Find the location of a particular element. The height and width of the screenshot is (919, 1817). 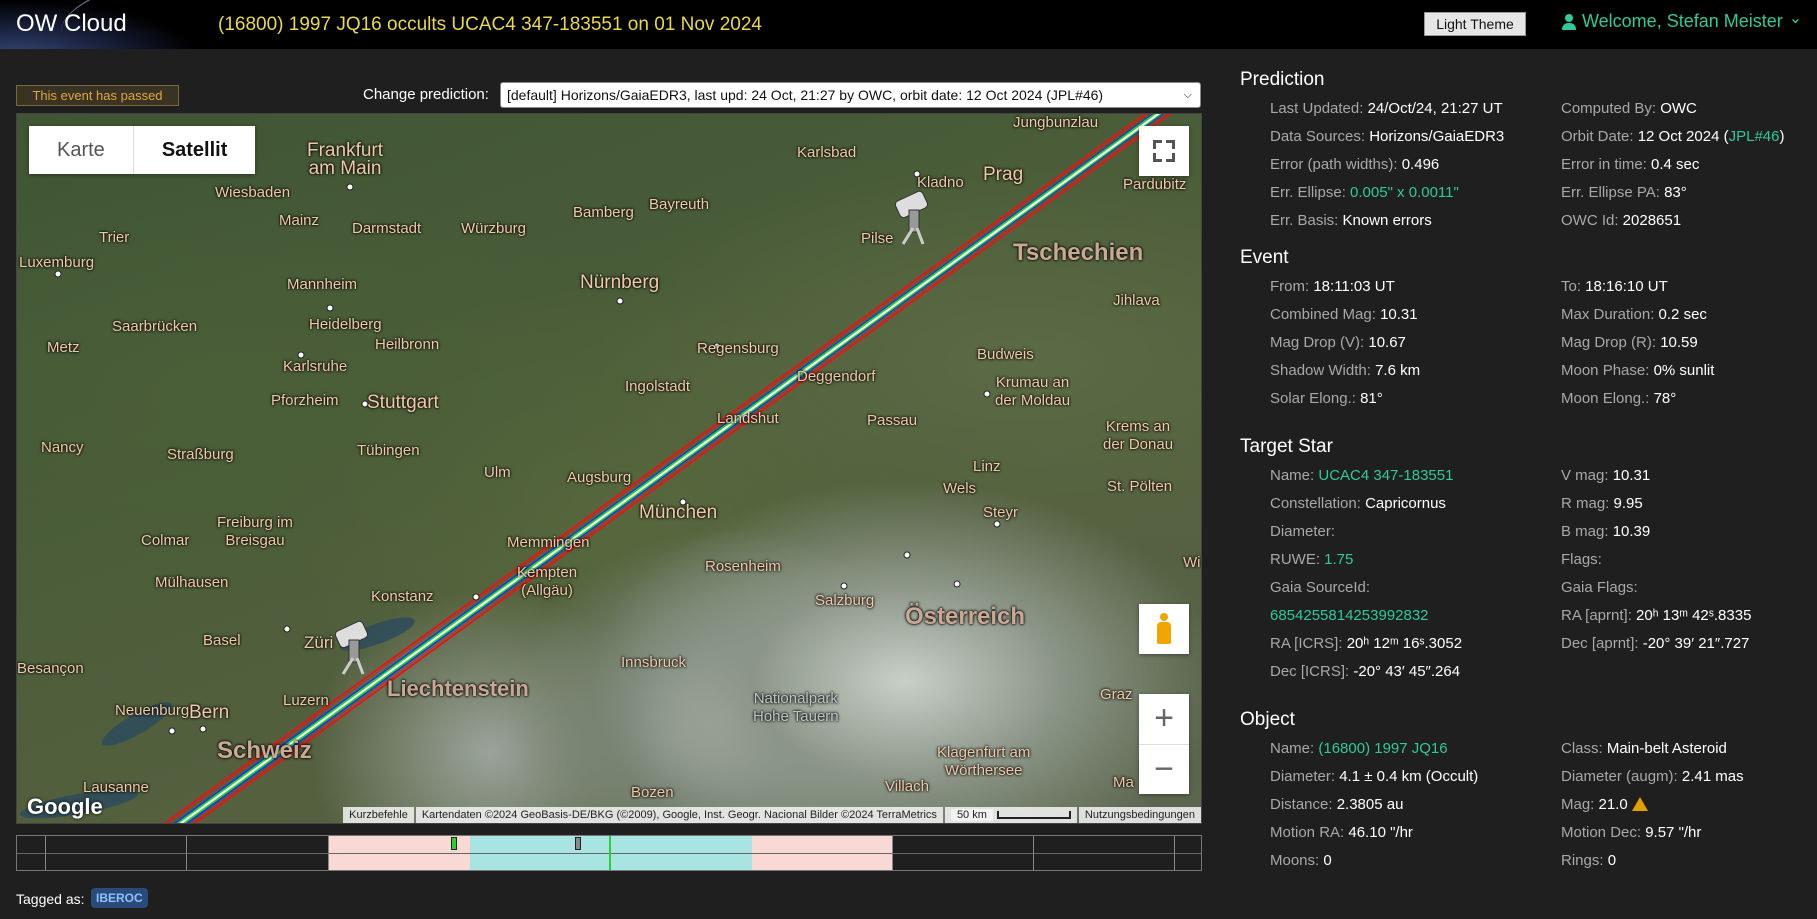

keyboard-shortcuts-link: Kurzbefehle is located at coordinates (378, 815).